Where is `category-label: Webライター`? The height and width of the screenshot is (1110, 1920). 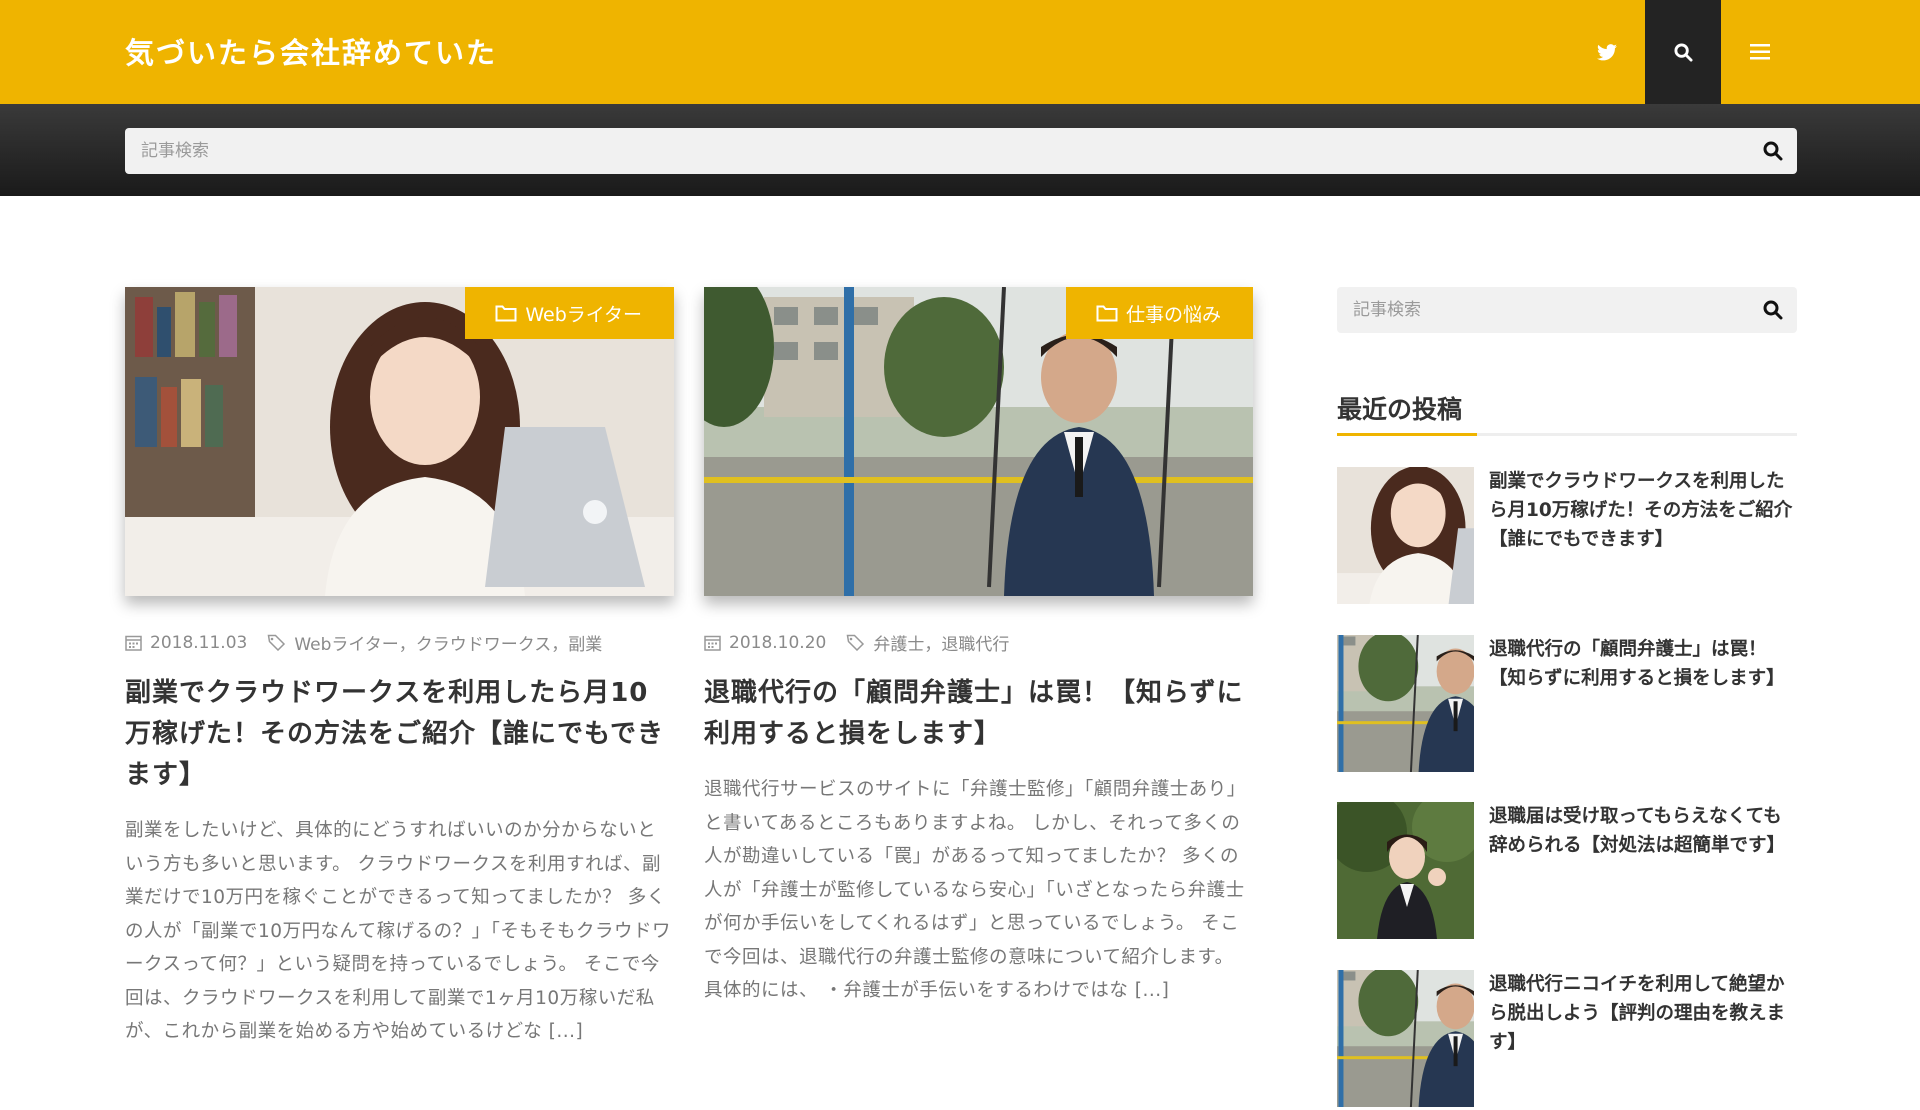
category-label: Webライター is located at coordinates (583, 314).